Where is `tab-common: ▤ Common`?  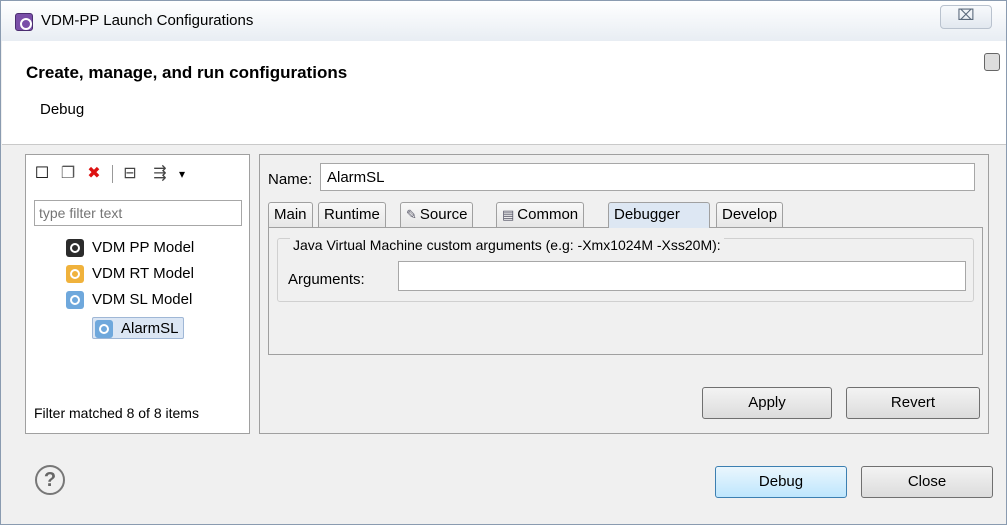 tab-common: ▤ Common is located at coordinates (540, 215).